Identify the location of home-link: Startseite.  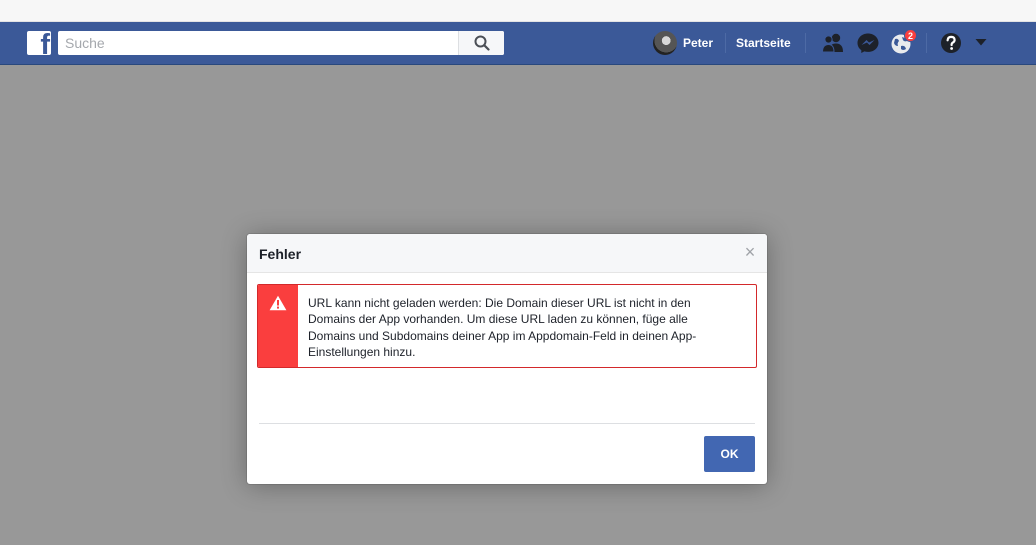
(763, 43).